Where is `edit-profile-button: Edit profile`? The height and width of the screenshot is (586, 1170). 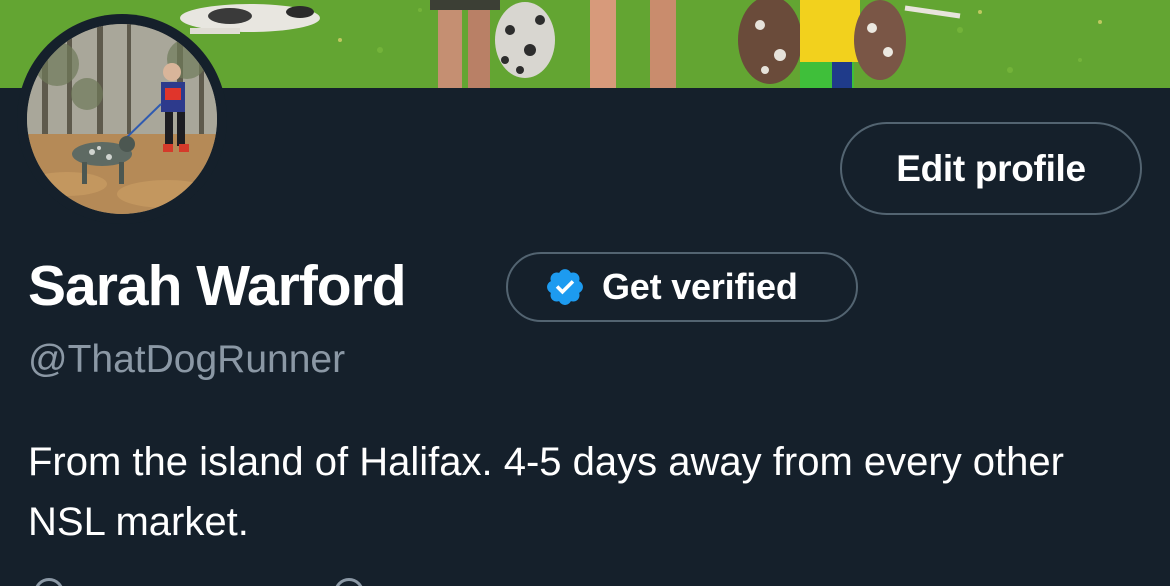 edit-profile-button: Edit profile is located at coordinates (991, 168).